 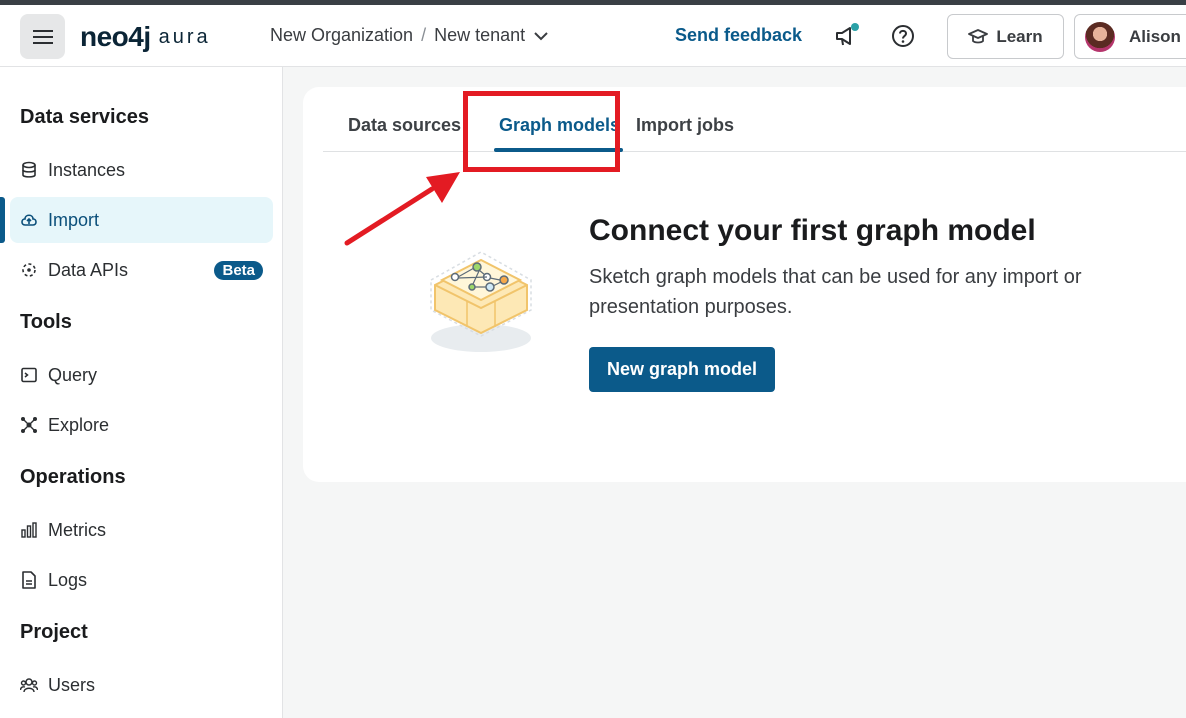 What do you see at coordinates (46, 322) in the screenshot?
I see `section-title-tools: Tools` at bounding box center [46, 322].